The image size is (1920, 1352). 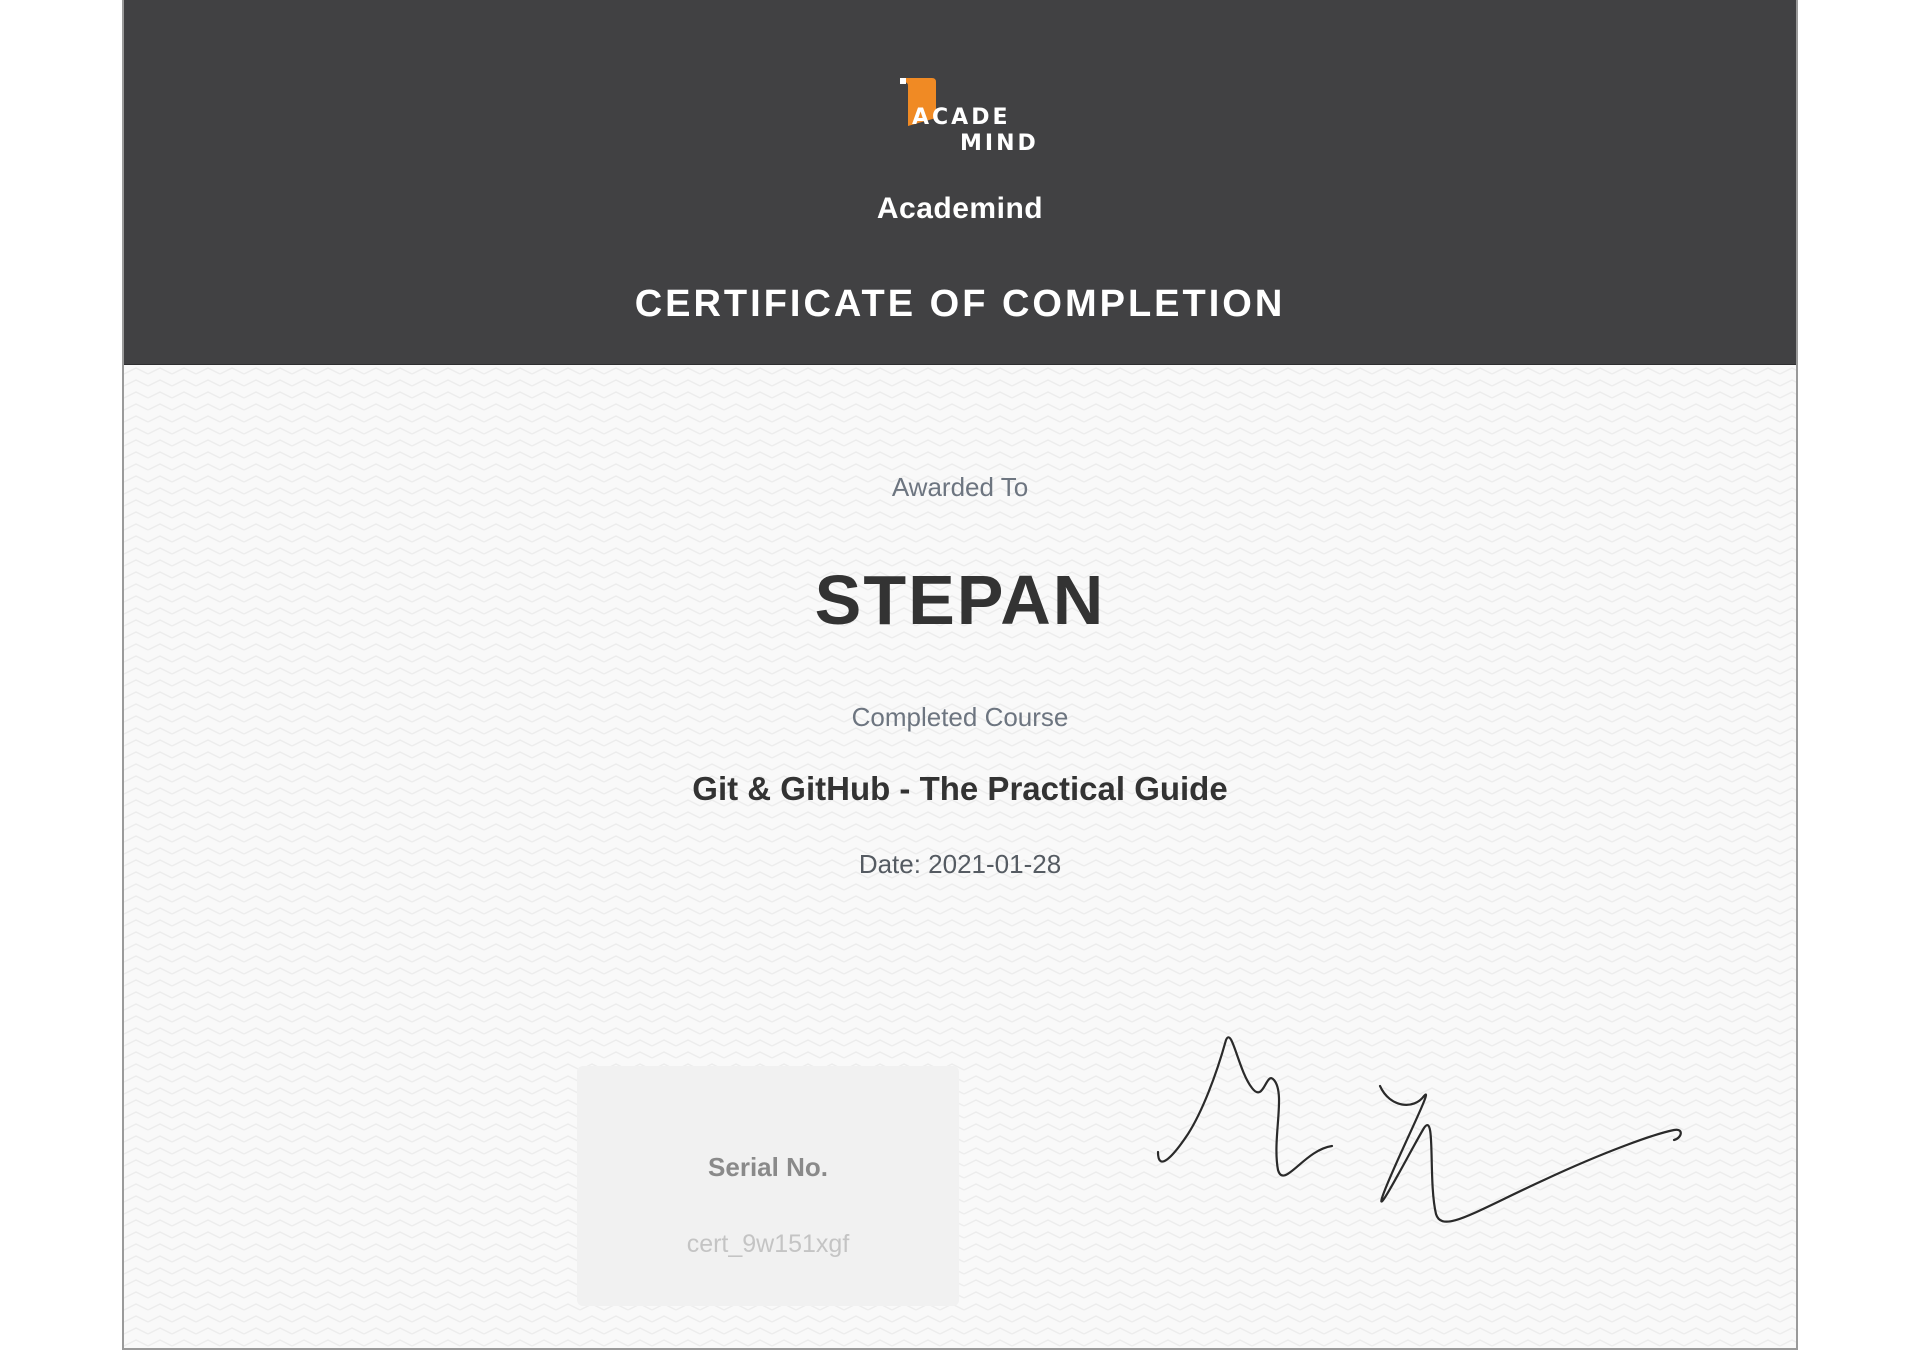 What do you see at coordinates (960, 864) in the screenshot?
I see `completion-date: Date: 2021-01-28` at bounding box center [960, 864].